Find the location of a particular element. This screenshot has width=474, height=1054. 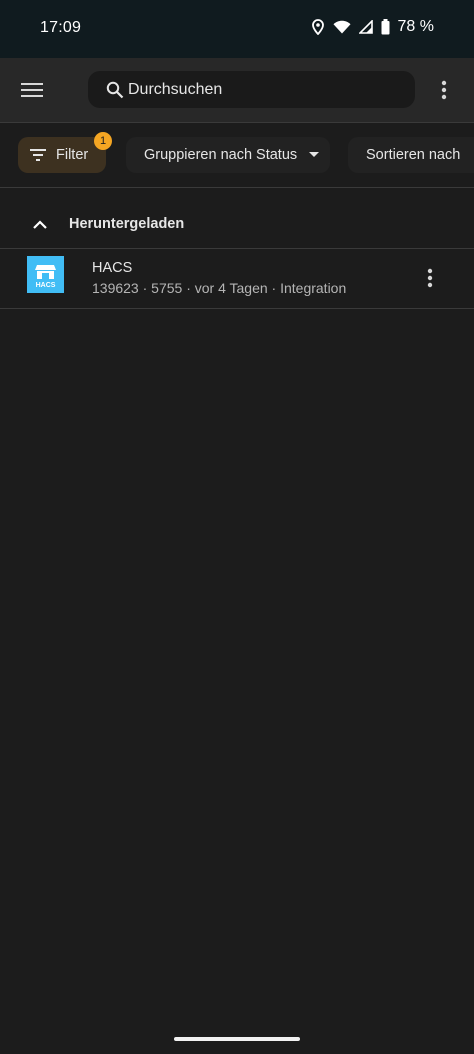

battery-percent: 78 % is located at coordinates (415, 26).